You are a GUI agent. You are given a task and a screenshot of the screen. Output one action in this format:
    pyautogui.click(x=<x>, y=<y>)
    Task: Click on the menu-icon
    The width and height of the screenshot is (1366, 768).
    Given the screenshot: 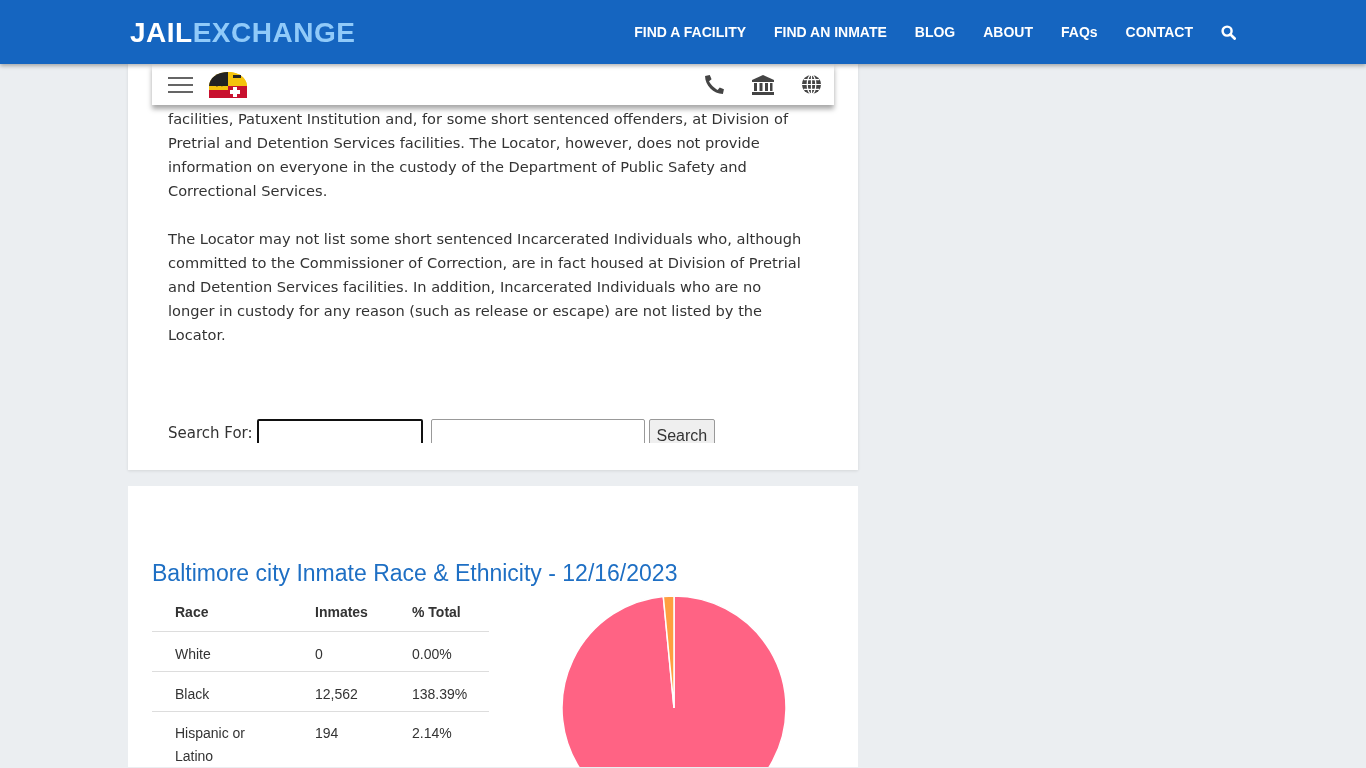 What is the action you would take?
    pyautogui.click(x=180, y=84)
    